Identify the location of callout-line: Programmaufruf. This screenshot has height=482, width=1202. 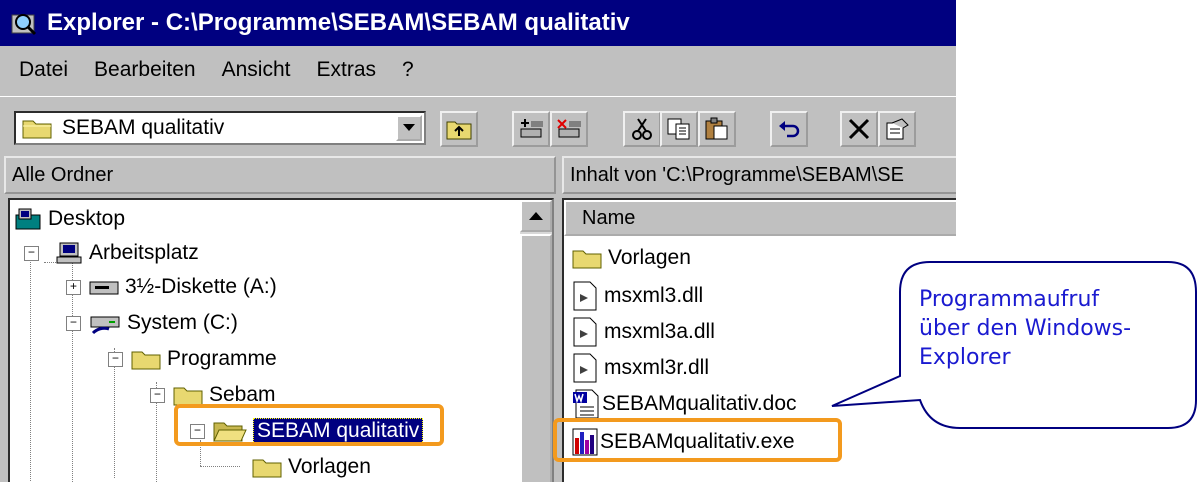
(1009, 299).